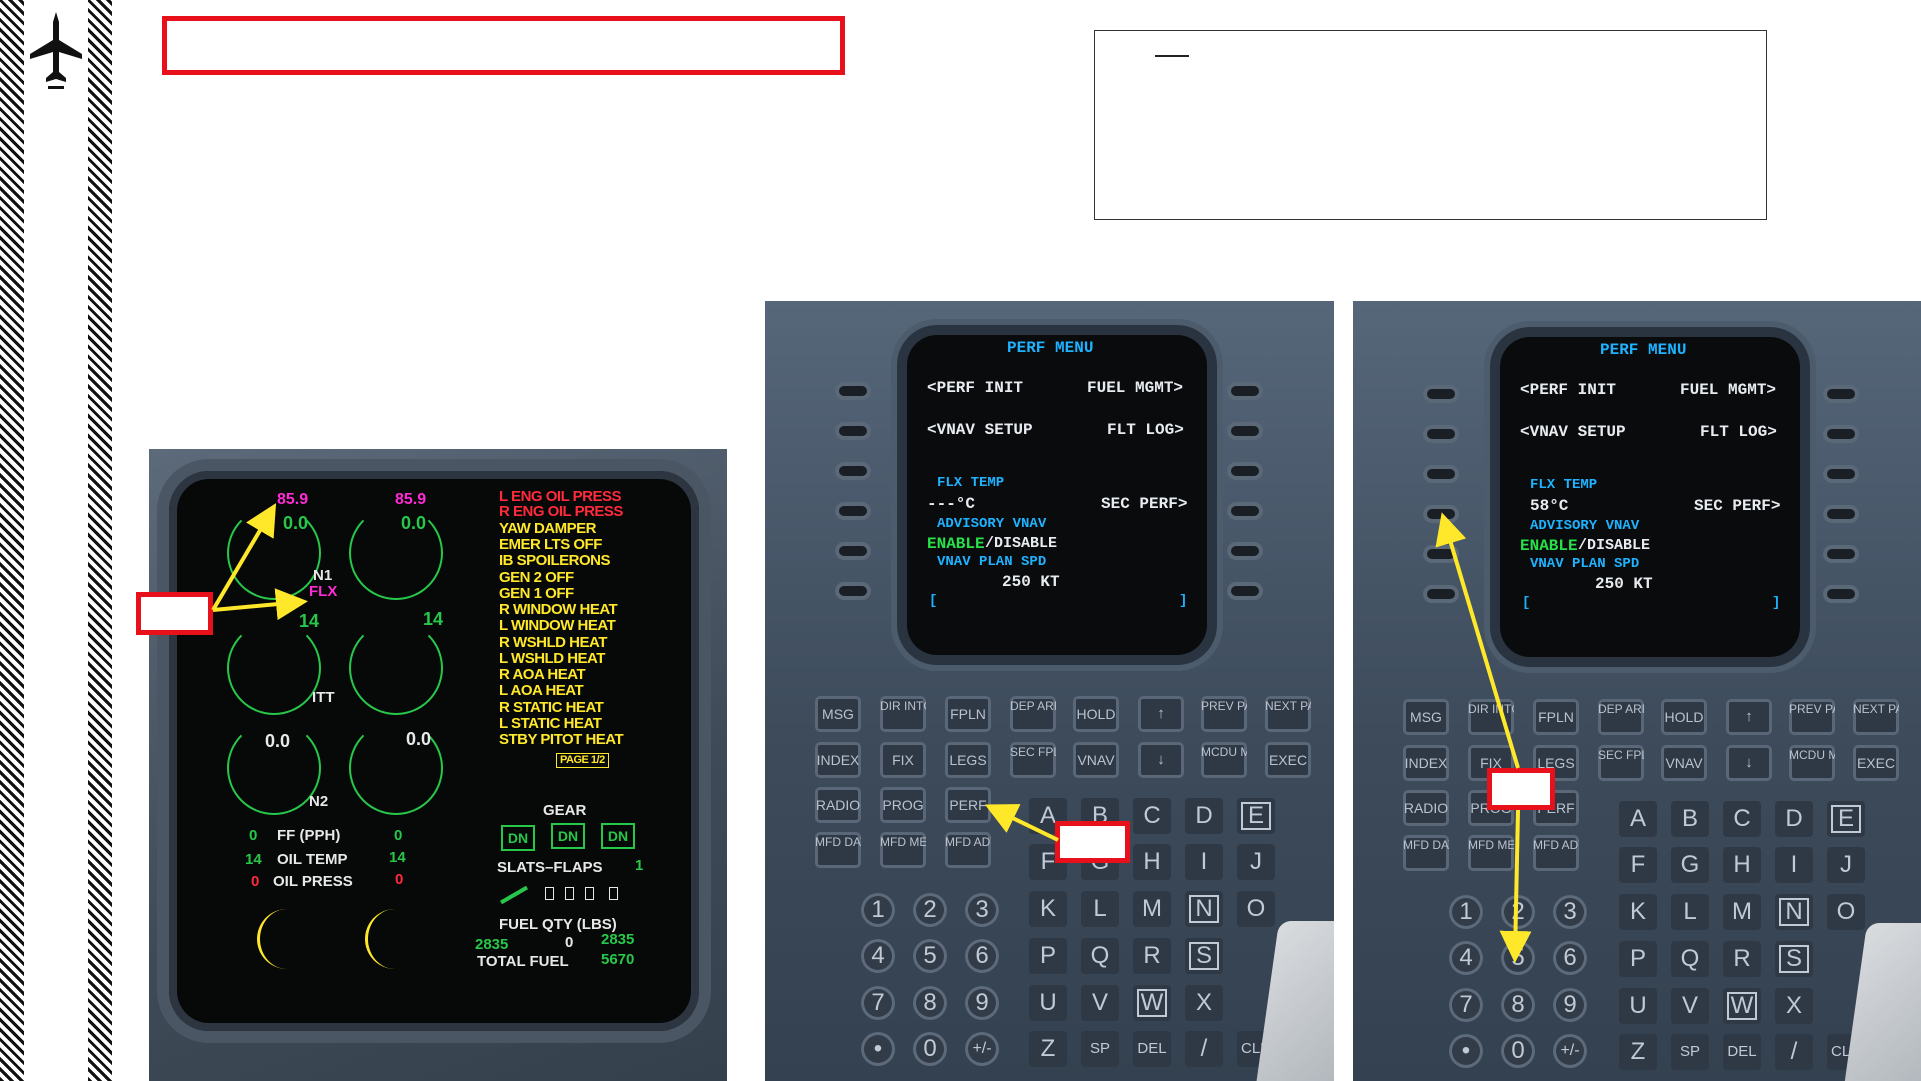  What do you see at coordinates (1841, 594) in the screenshot?
I see `mcdu-right-lsk-r6` at bounding box center [1841, 594].